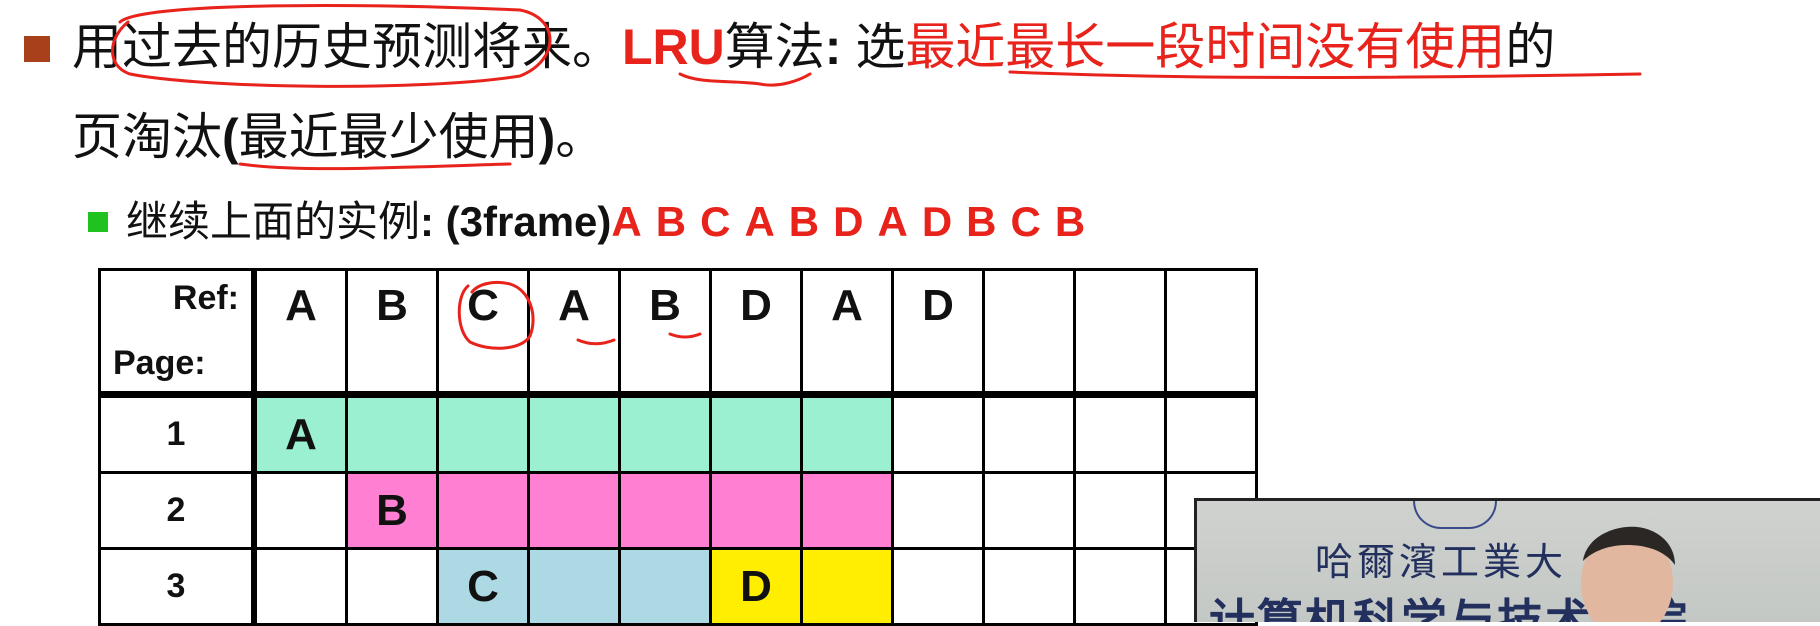 This screenshot has width=1820, height=626. Describe the element at coordinates (1530, 47) in the screenshot. I see `de-text: 的` at that location.